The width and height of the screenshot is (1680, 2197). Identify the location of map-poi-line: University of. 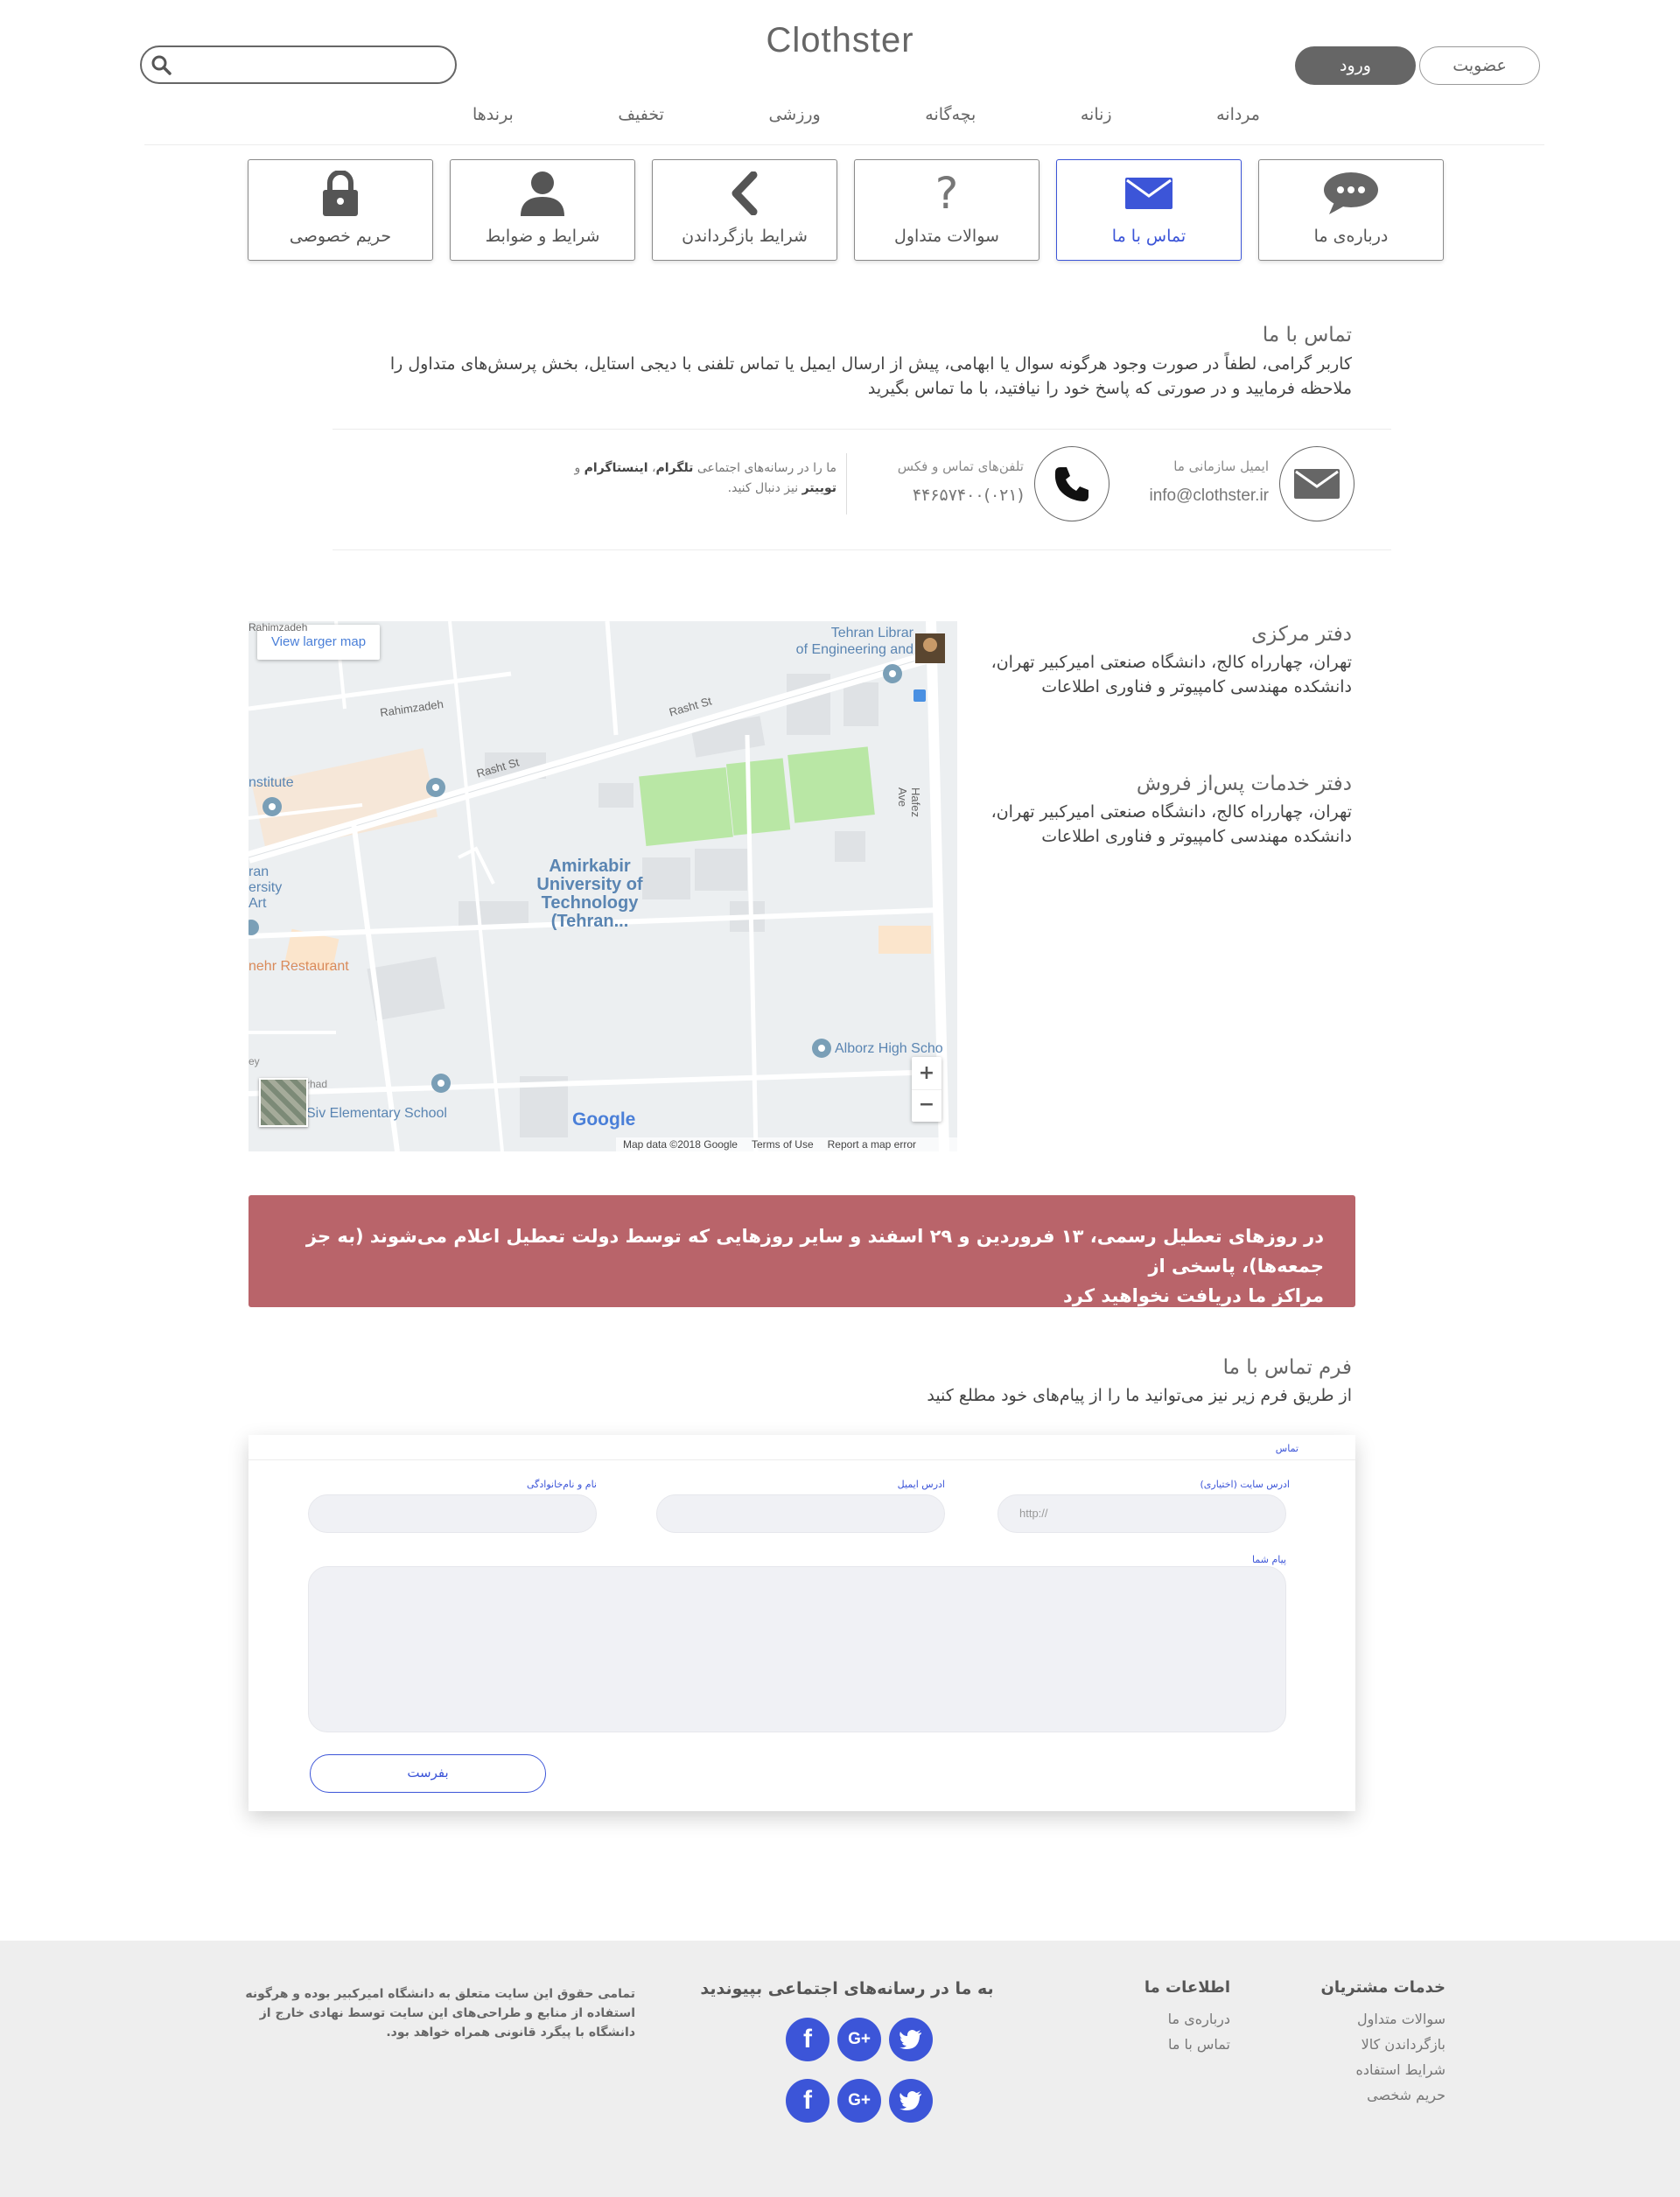
(589, 884).